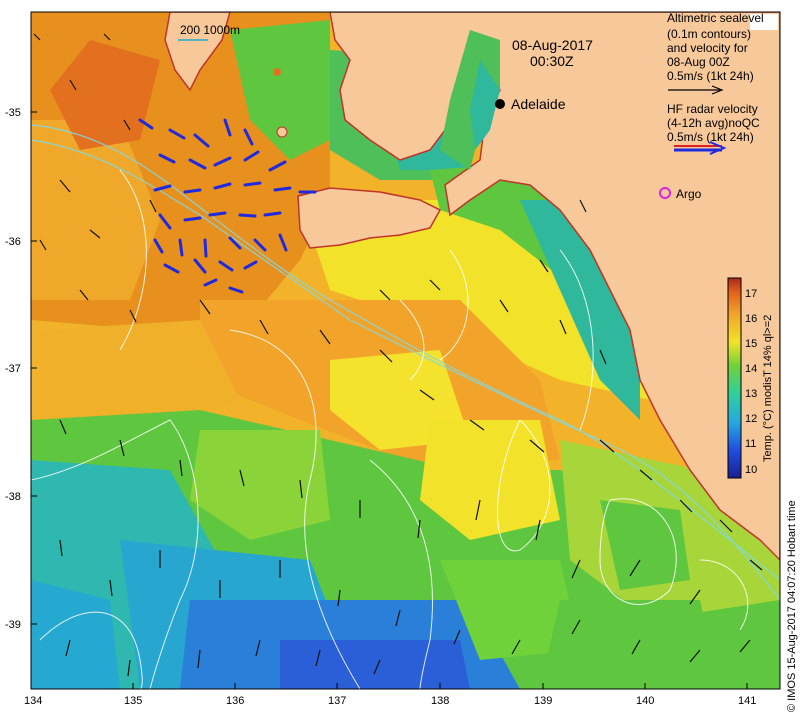 This screenshot has height=720, width=800. Describe the element at coordinates (698, 62) in the screenshot. I see `legend-sealevel-line-4: 08-Aug 00Z` at that location.